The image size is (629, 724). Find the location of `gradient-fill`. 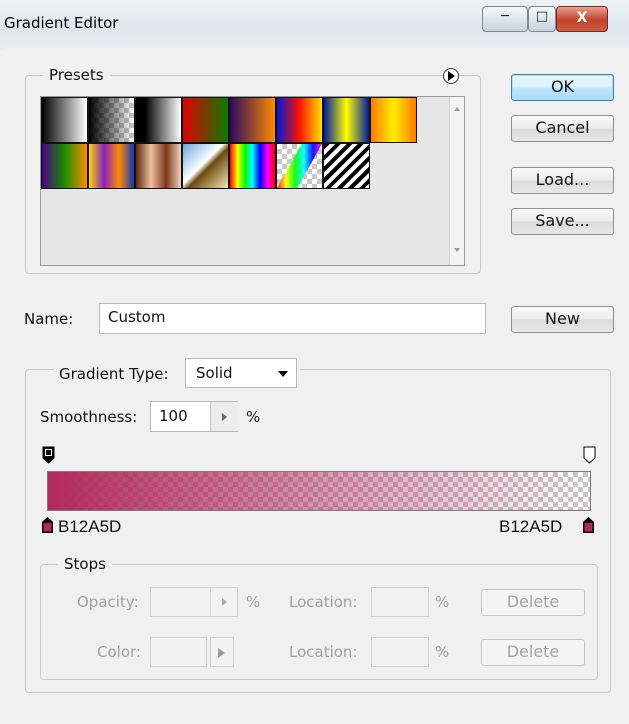

gradient-fill is located at coordinates (319, 491).